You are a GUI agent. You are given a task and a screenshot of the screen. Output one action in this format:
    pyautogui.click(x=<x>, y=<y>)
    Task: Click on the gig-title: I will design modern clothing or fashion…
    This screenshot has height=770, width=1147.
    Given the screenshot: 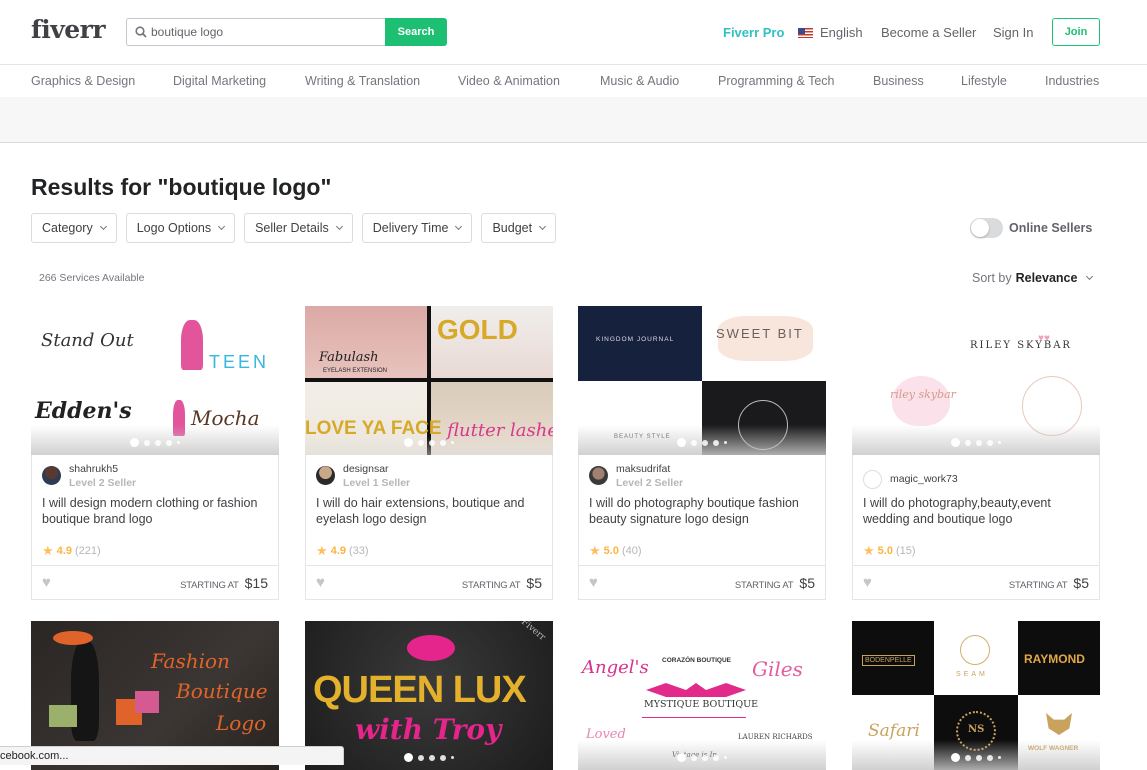 What is the action you would take?
    pyautogui.click(x=155, y=515)
    